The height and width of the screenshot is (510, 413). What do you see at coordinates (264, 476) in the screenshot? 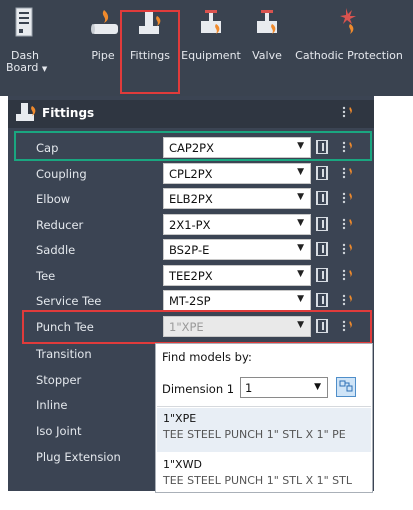
I see `model-option: 1"XWD TEE STEEL PUNCH 1" STL X 1" STL` at bounding box center [264, 476].